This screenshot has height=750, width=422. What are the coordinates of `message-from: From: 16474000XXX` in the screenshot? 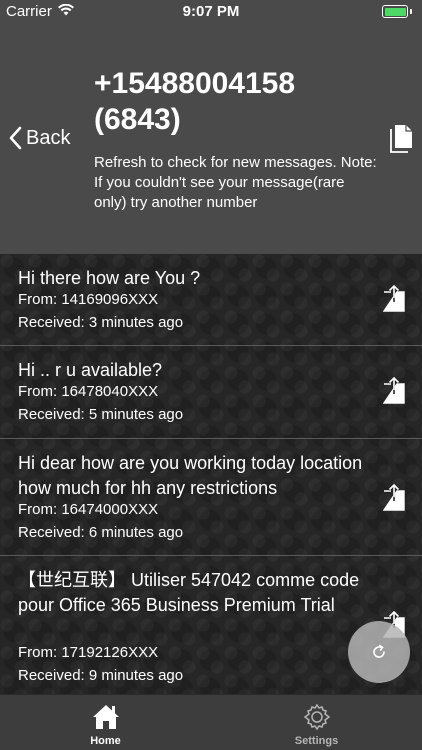 It's located at (88, 509).